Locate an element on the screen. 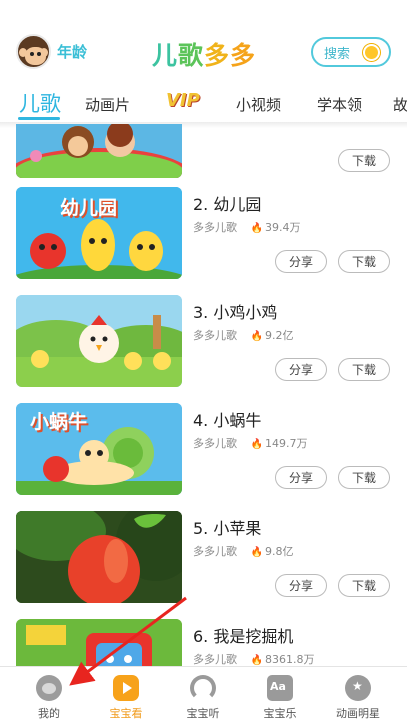 The height and width of the screenshot is (724, 407). play-count: 🔥 39.4万 is located at coordinates (276, 227).